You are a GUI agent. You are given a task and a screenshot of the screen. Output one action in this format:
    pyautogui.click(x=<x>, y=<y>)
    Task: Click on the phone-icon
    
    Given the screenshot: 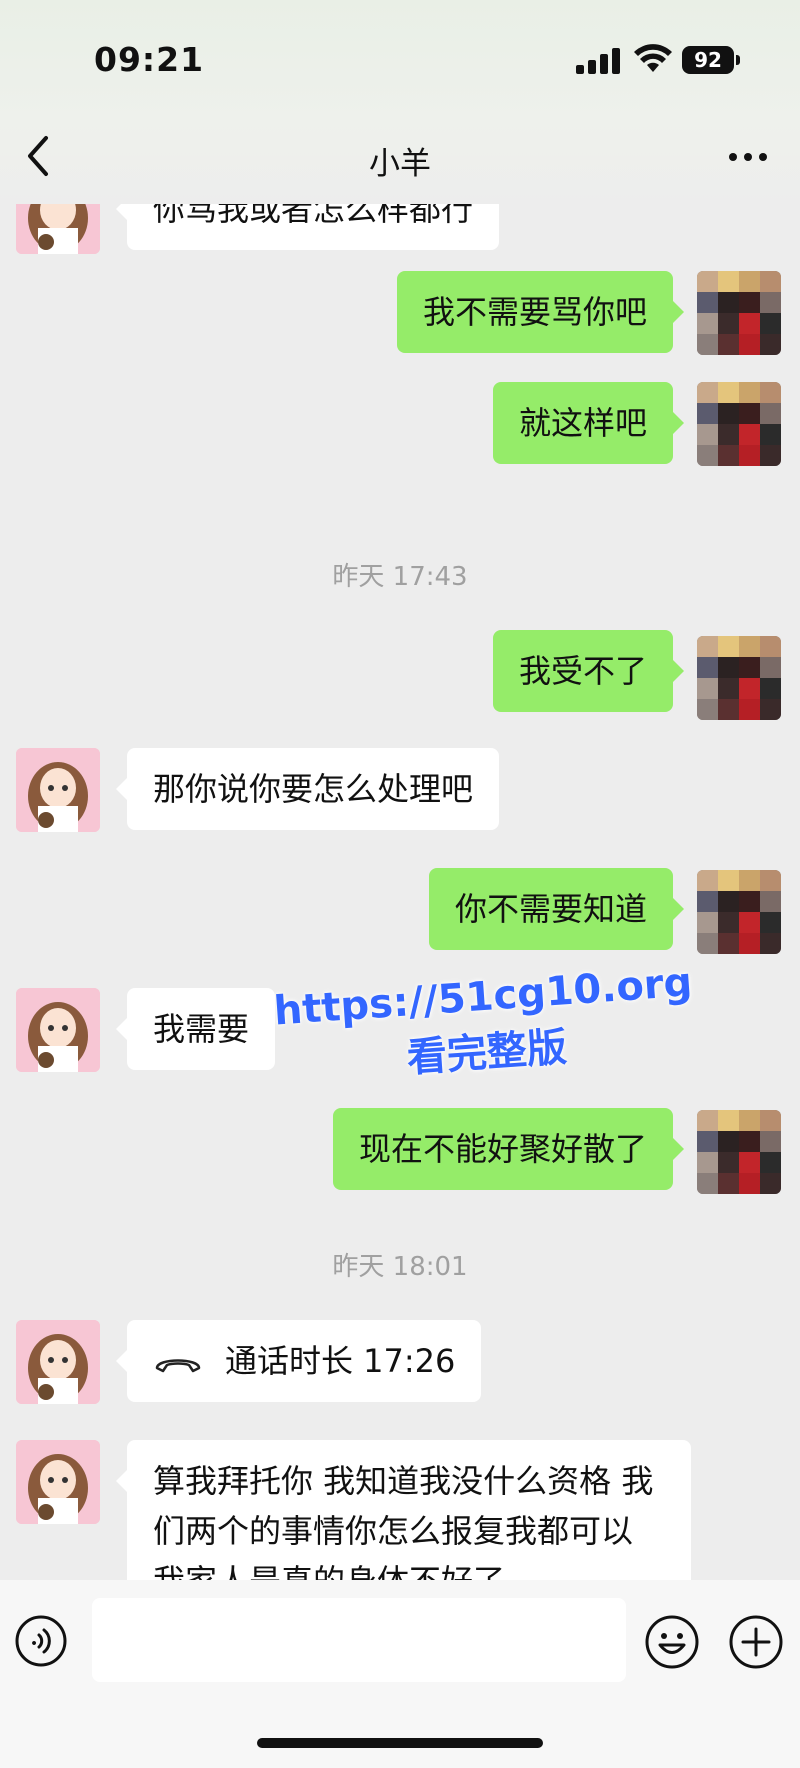 What is the action you would take?
    pyautogui.click(x=178, y=1366)
    